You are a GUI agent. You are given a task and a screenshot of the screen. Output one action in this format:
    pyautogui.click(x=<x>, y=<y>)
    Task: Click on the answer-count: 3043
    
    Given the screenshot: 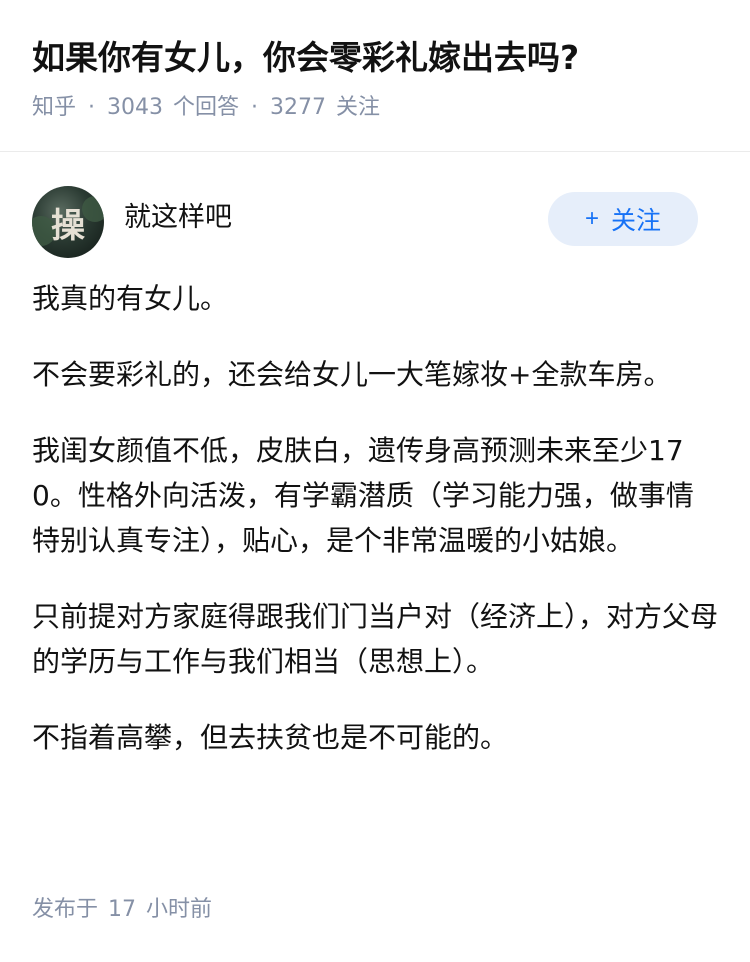 What is the action you would take?
    pyautogui.click(x=135, y=107)
    